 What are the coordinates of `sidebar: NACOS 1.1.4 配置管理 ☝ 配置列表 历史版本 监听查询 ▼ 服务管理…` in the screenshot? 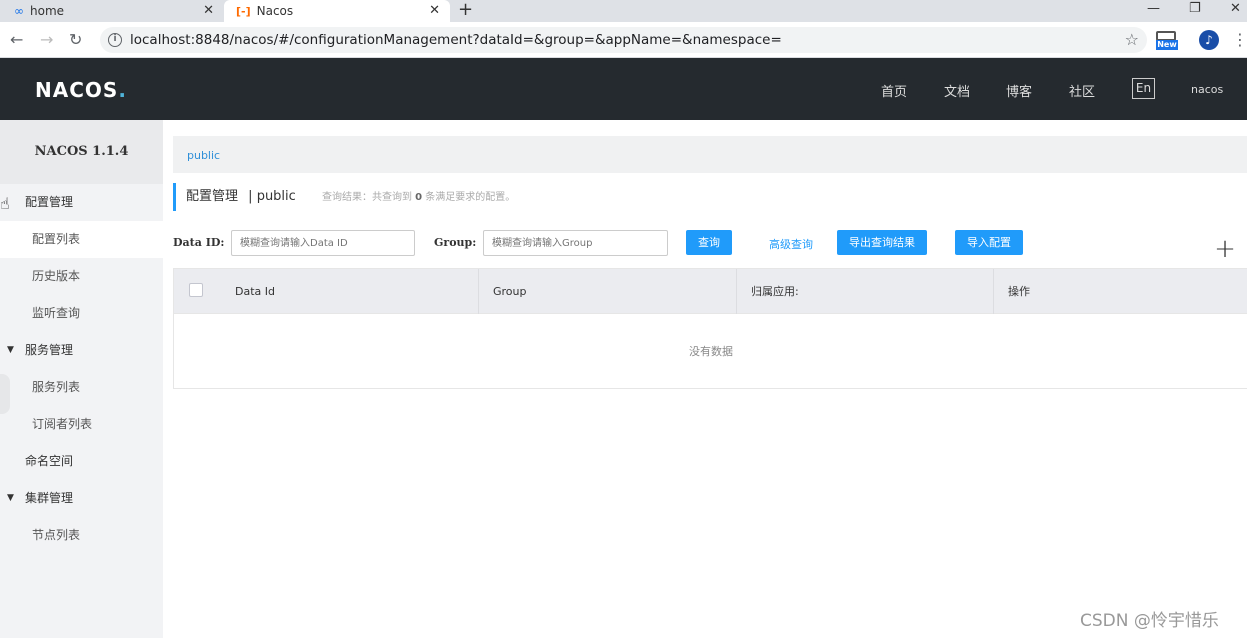 It's located at (81, 379).